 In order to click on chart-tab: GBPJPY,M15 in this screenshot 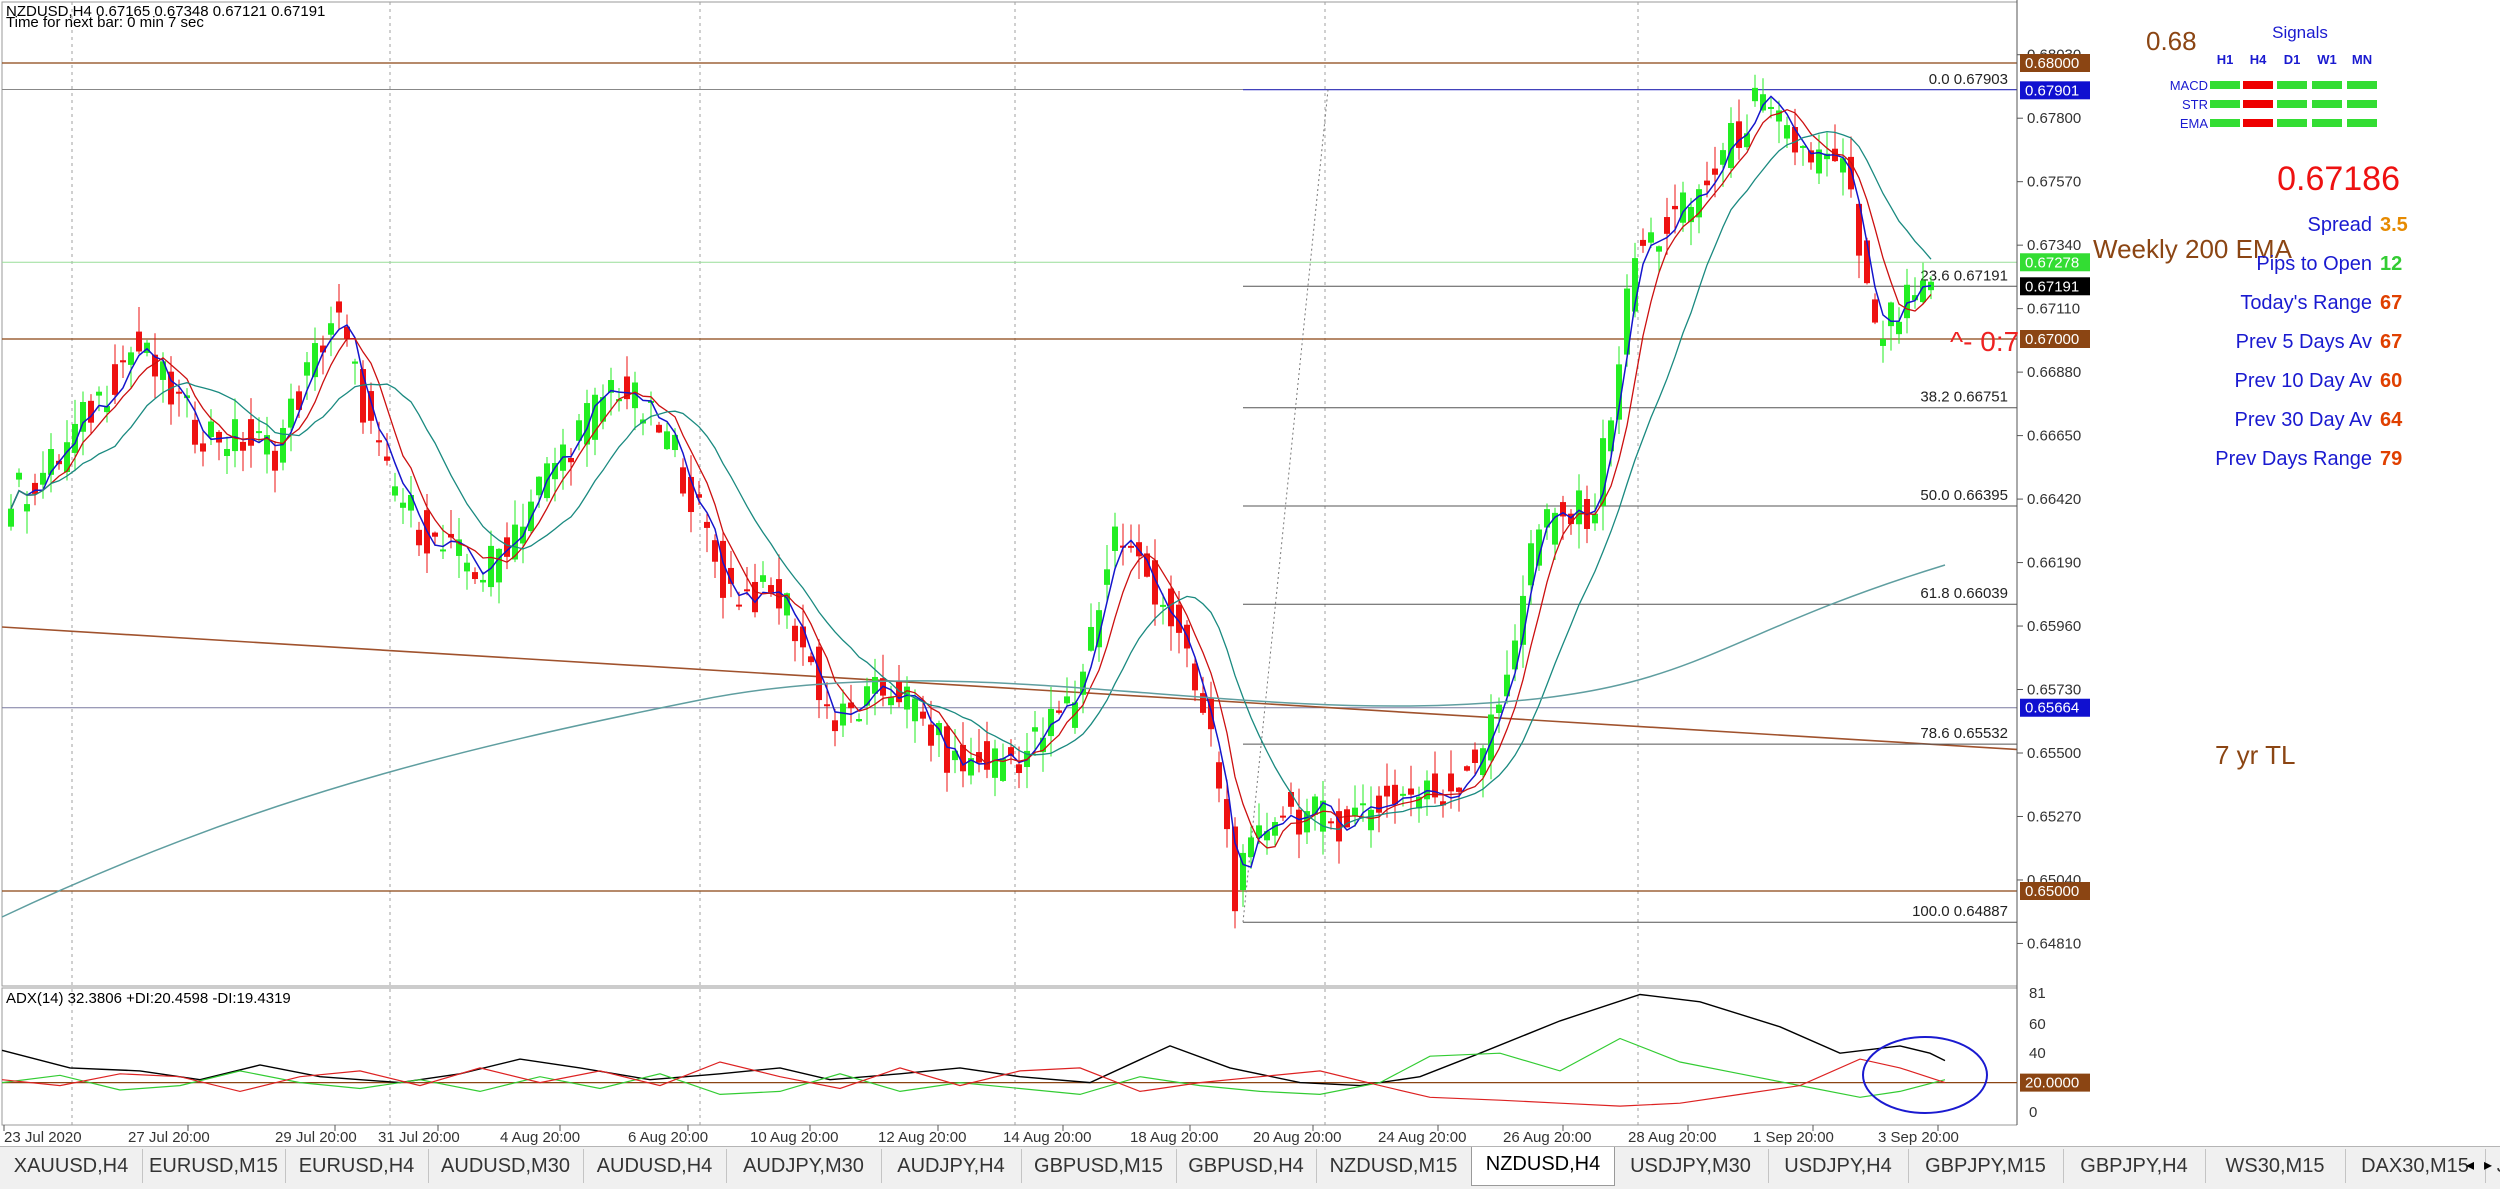, I will do `click(1986, 1166)`.